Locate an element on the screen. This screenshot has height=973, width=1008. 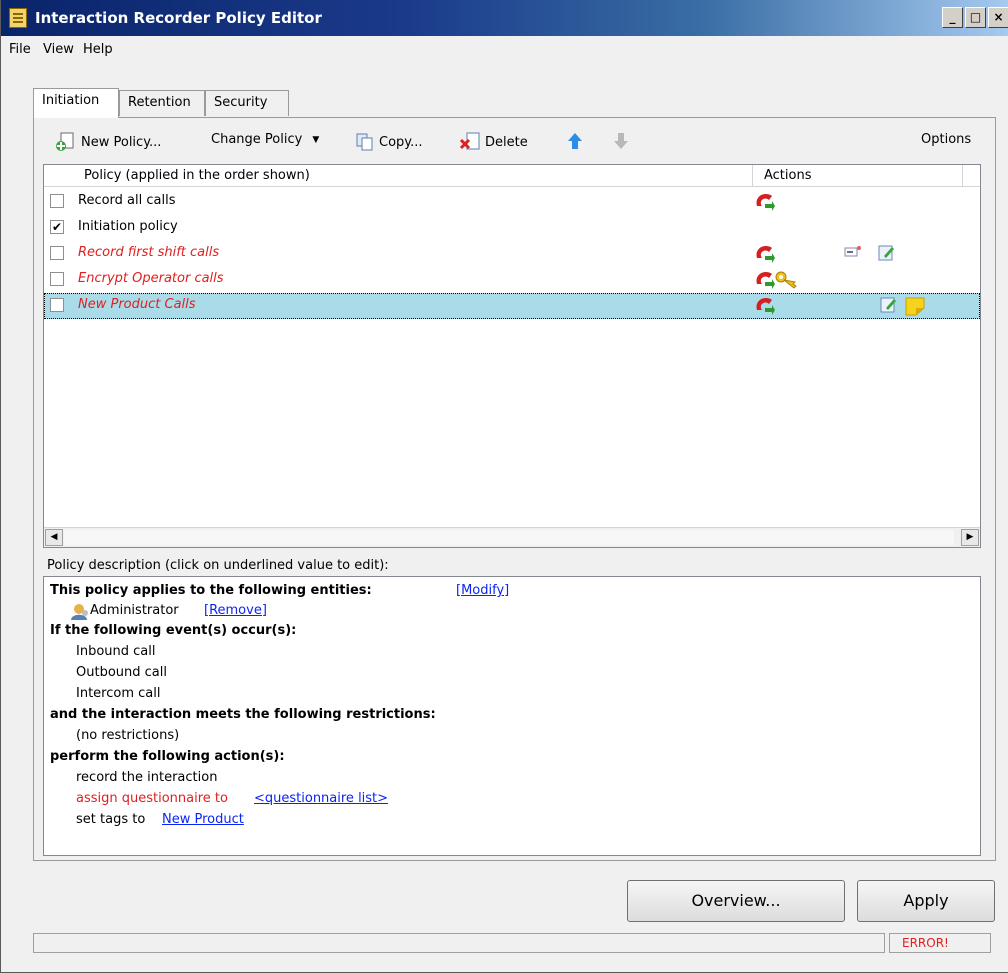
delete-button: Delete is located at coordinates (493, 142).